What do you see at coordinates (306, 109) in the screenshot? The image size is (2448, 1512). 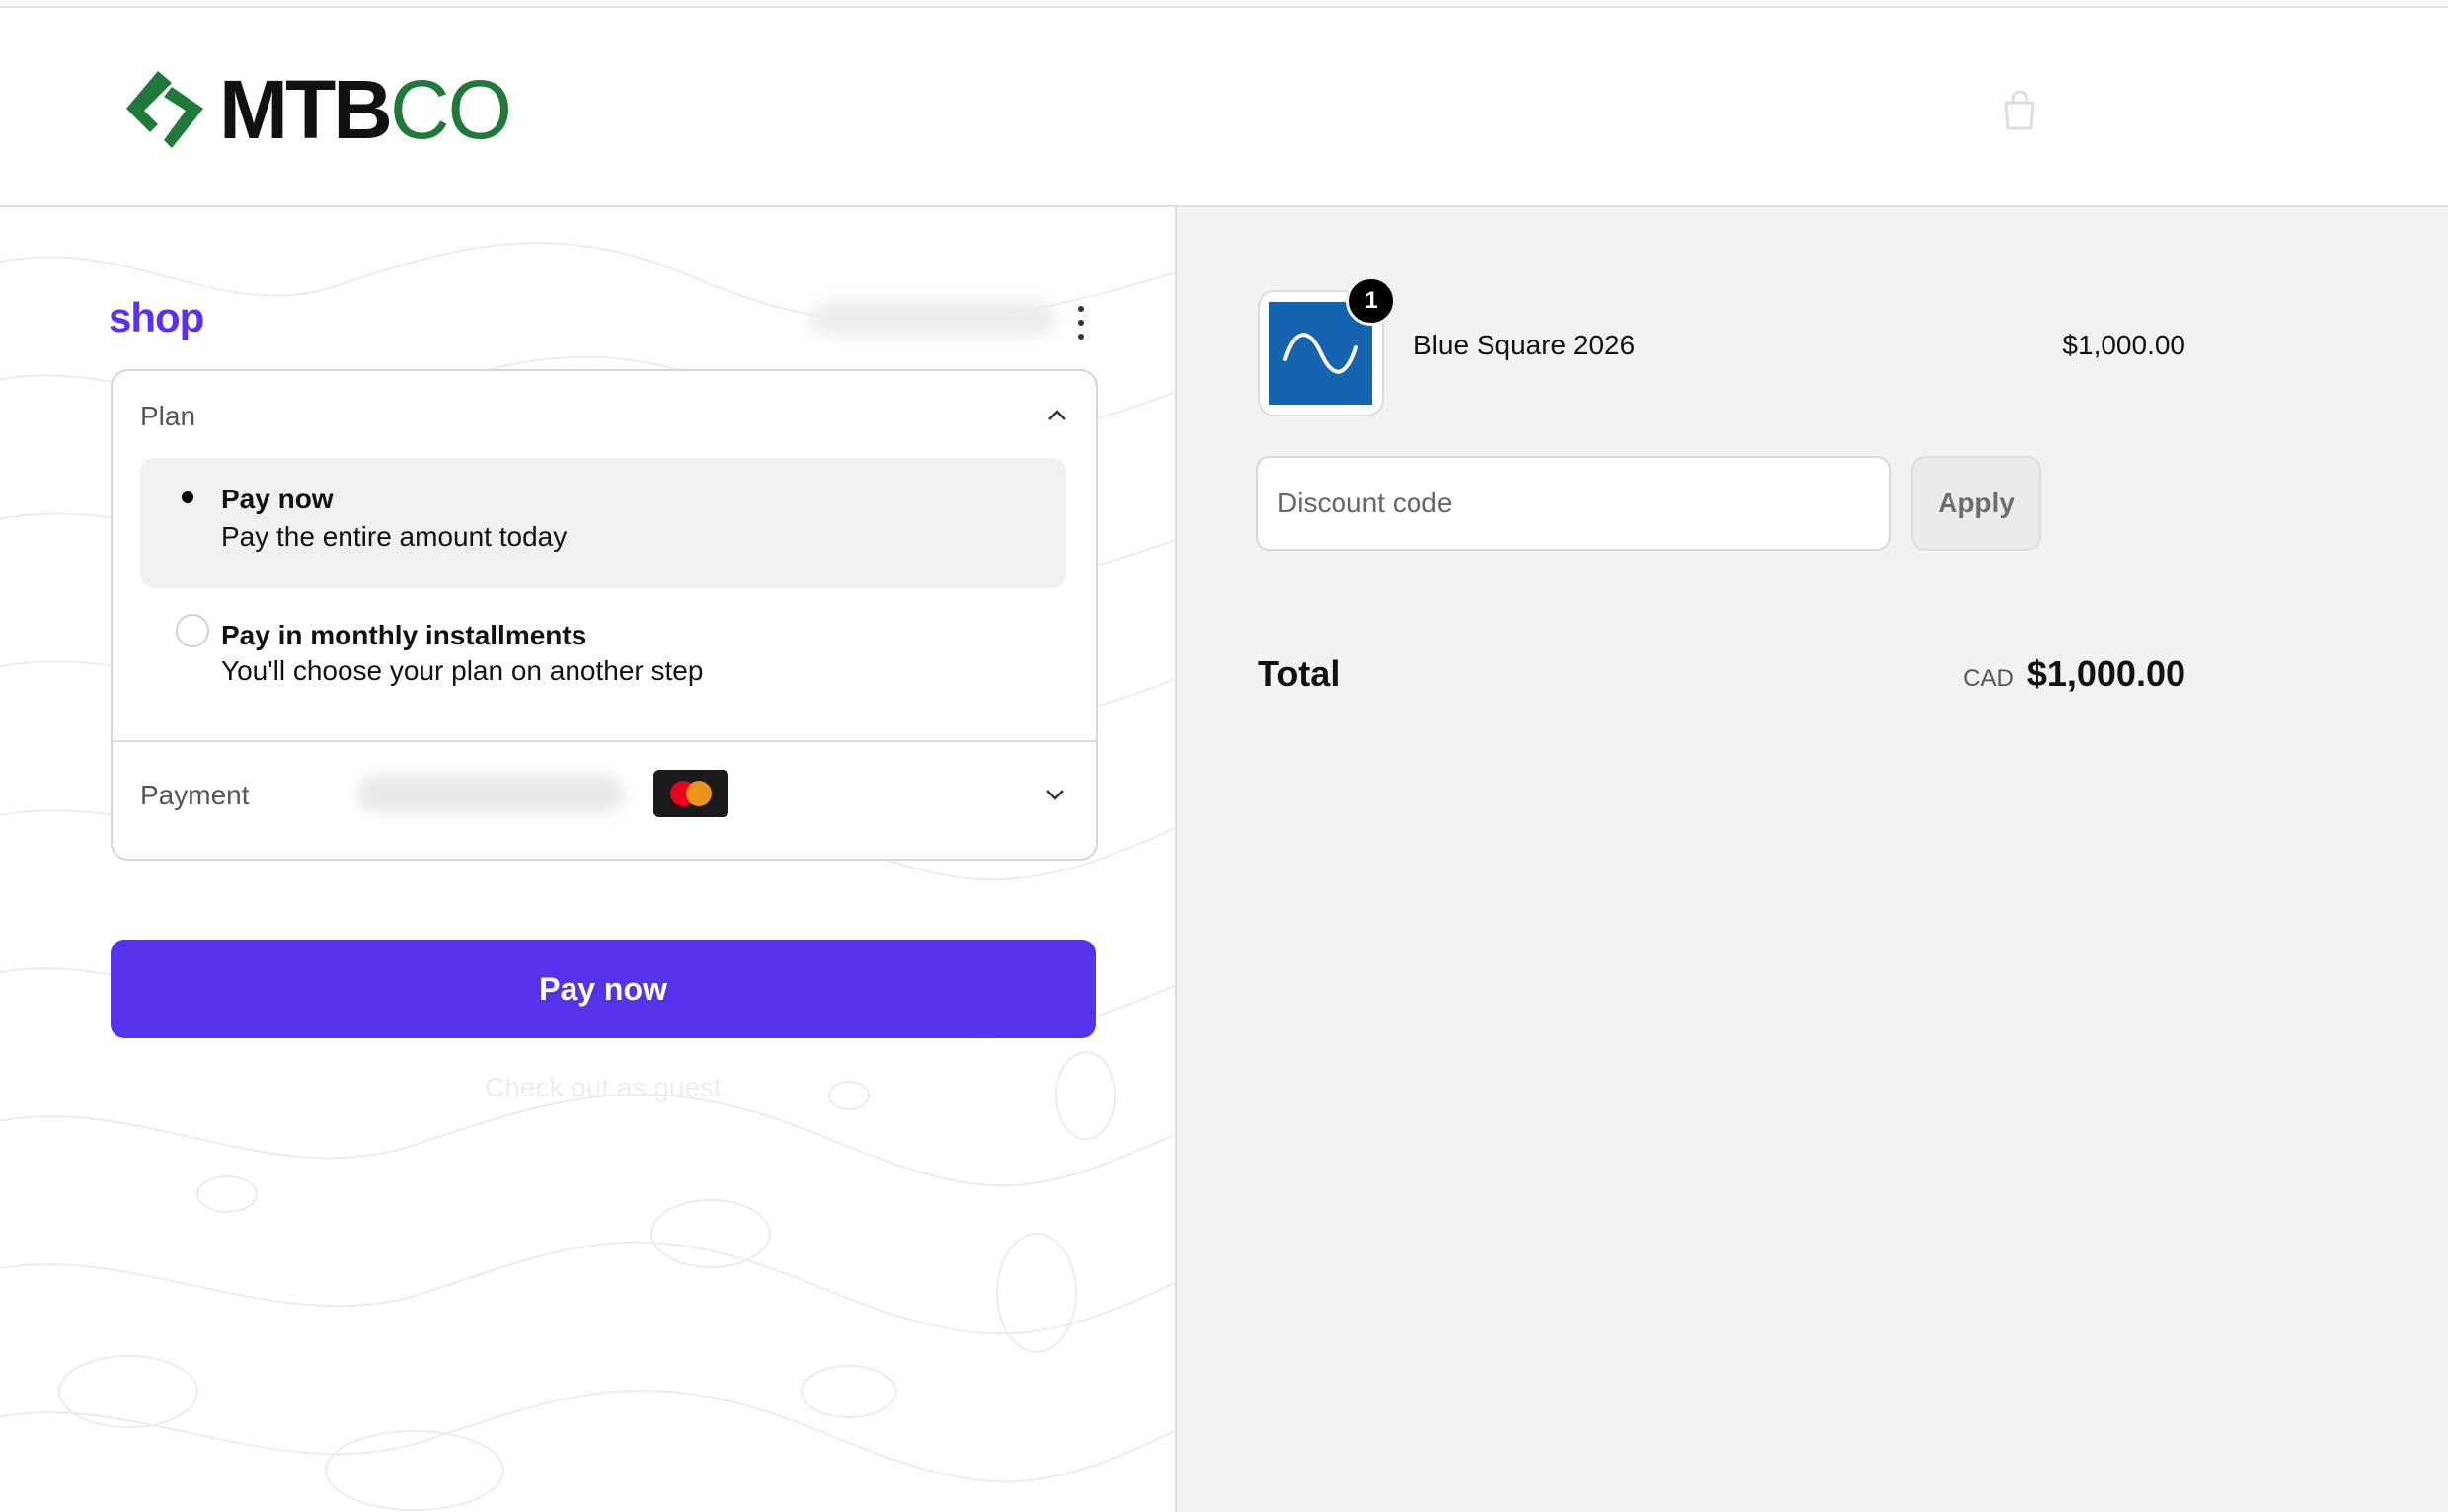 I see `logo-text-mtb: MTB` at bounding box center [306, 109].